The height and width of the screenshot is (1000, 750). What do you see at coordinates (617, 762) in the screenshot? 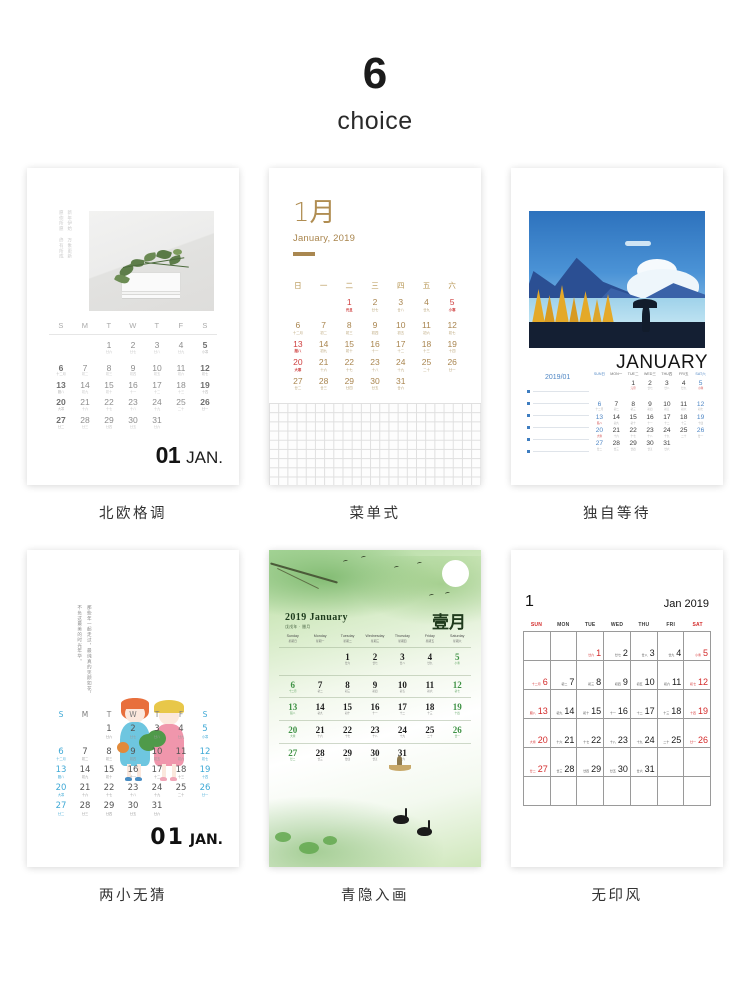
I see `day-cell: 廿五 30` at bounding box center [617, 762].